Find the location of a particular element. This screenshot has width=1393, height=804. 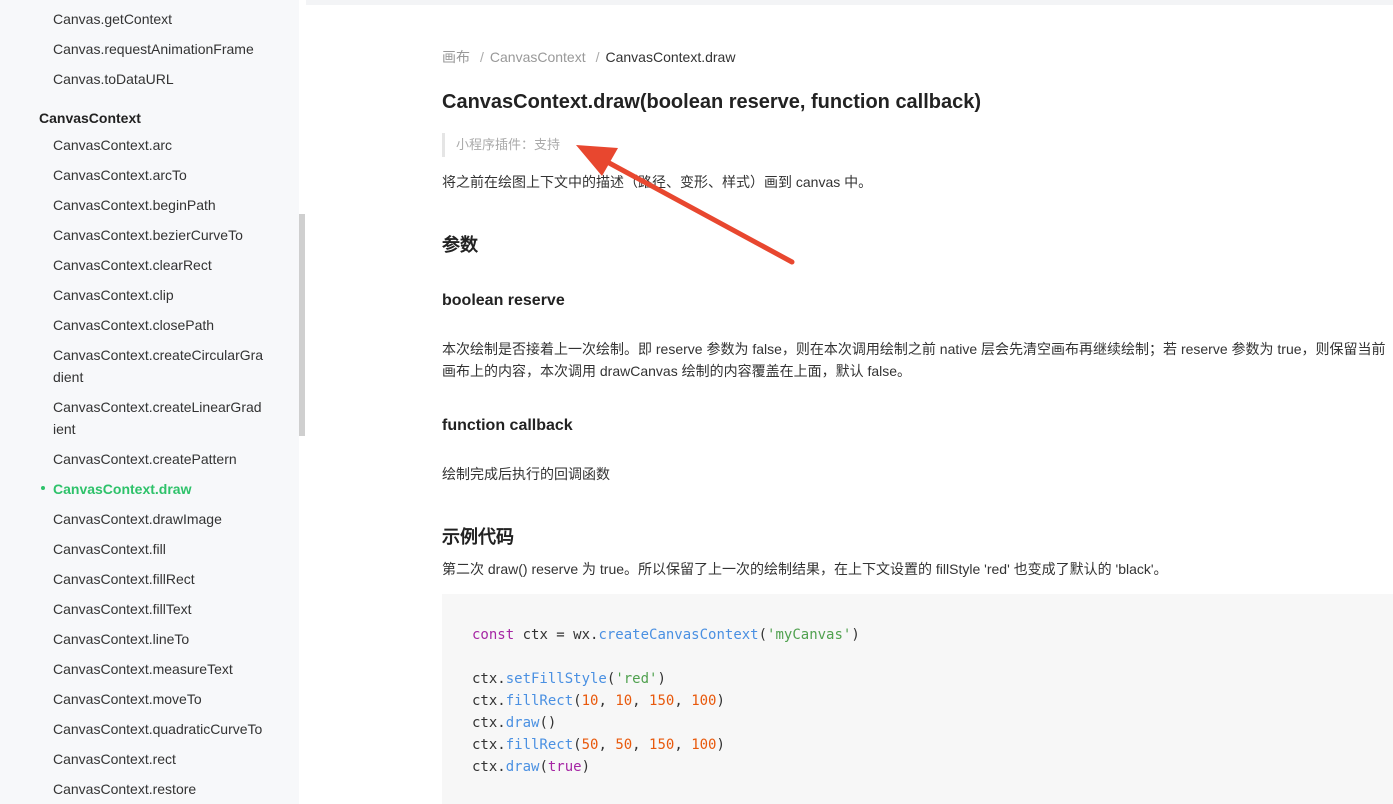

param-callback-desc: 绘制完成后执行的回调函数 is located at coordinates (526, 474).